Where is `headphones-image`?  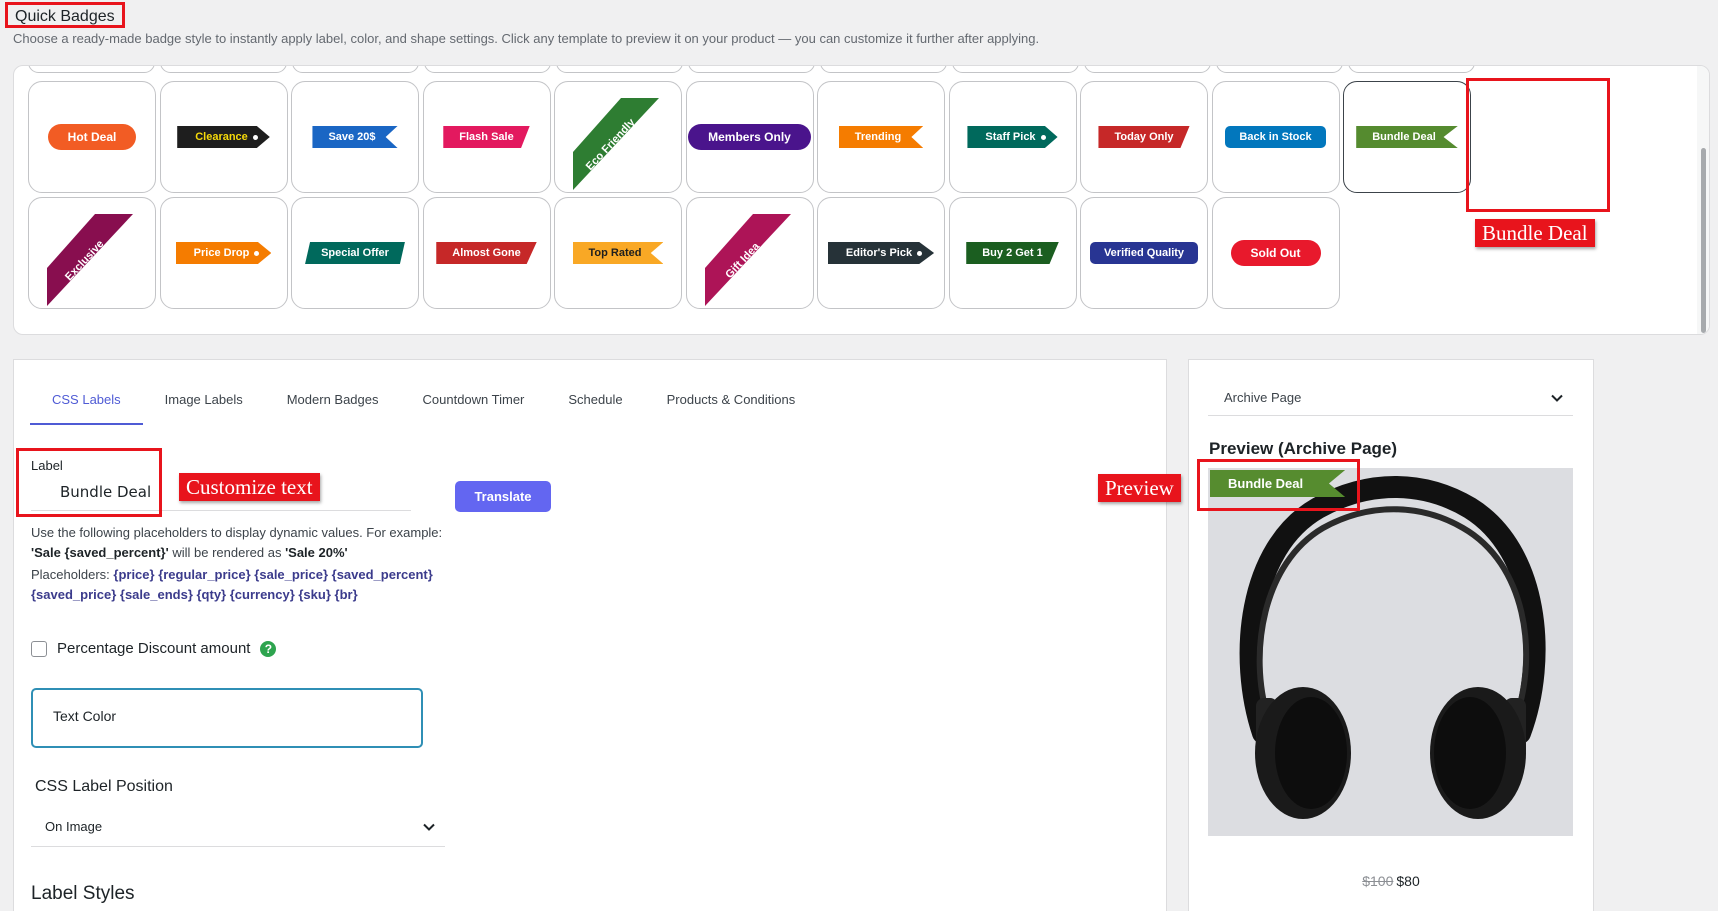 headphones-image is located at coordinates (1392, 647).